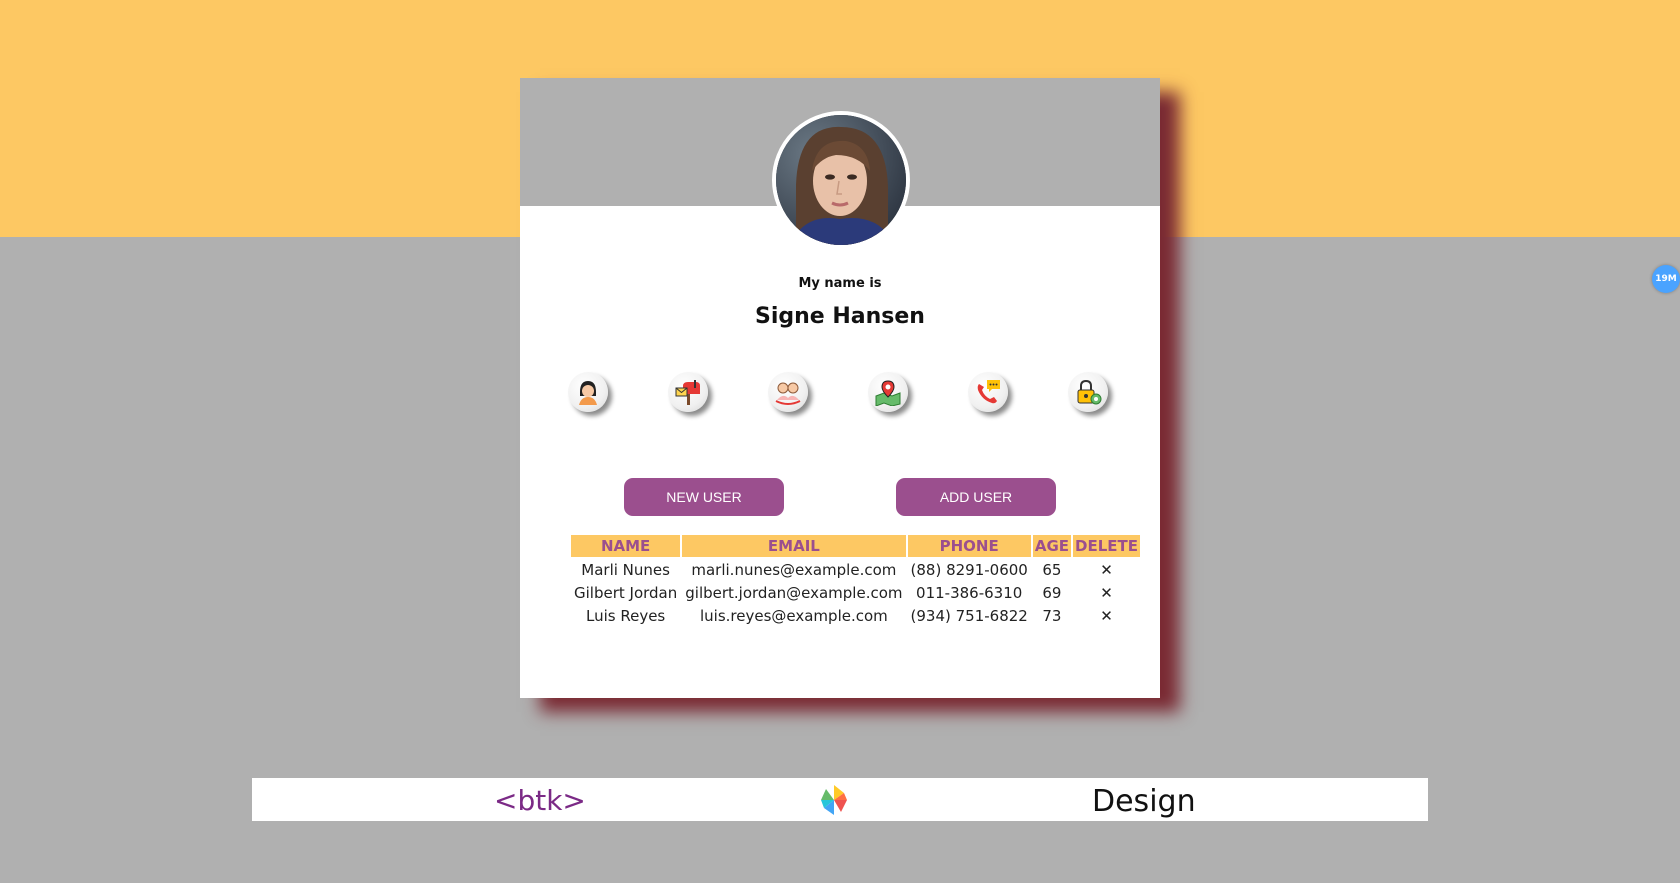 The image size is (1680, 883). Describe the element at coordinates (969, 546) in the screenshot. I see `header-phone: PHONE` at that location.